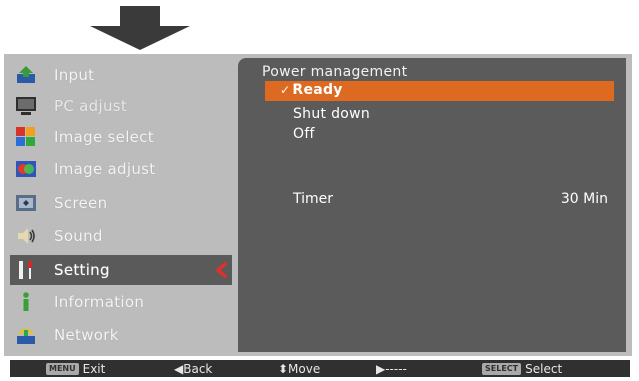  Describe the element at coordinates (26, 302) in the screenshot. I see `info-icon` at that location.